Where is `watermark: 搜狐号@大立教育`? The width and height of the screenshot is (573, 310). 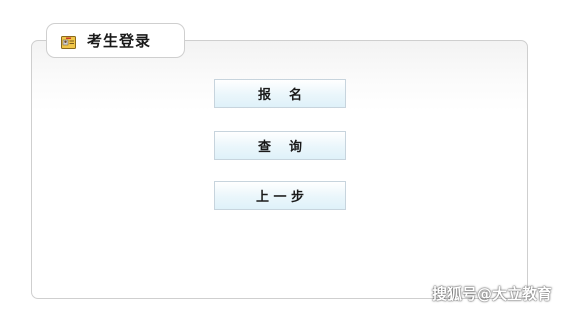 watermark: 搜狐号@大立教育 is located at coordinates (492, 294).